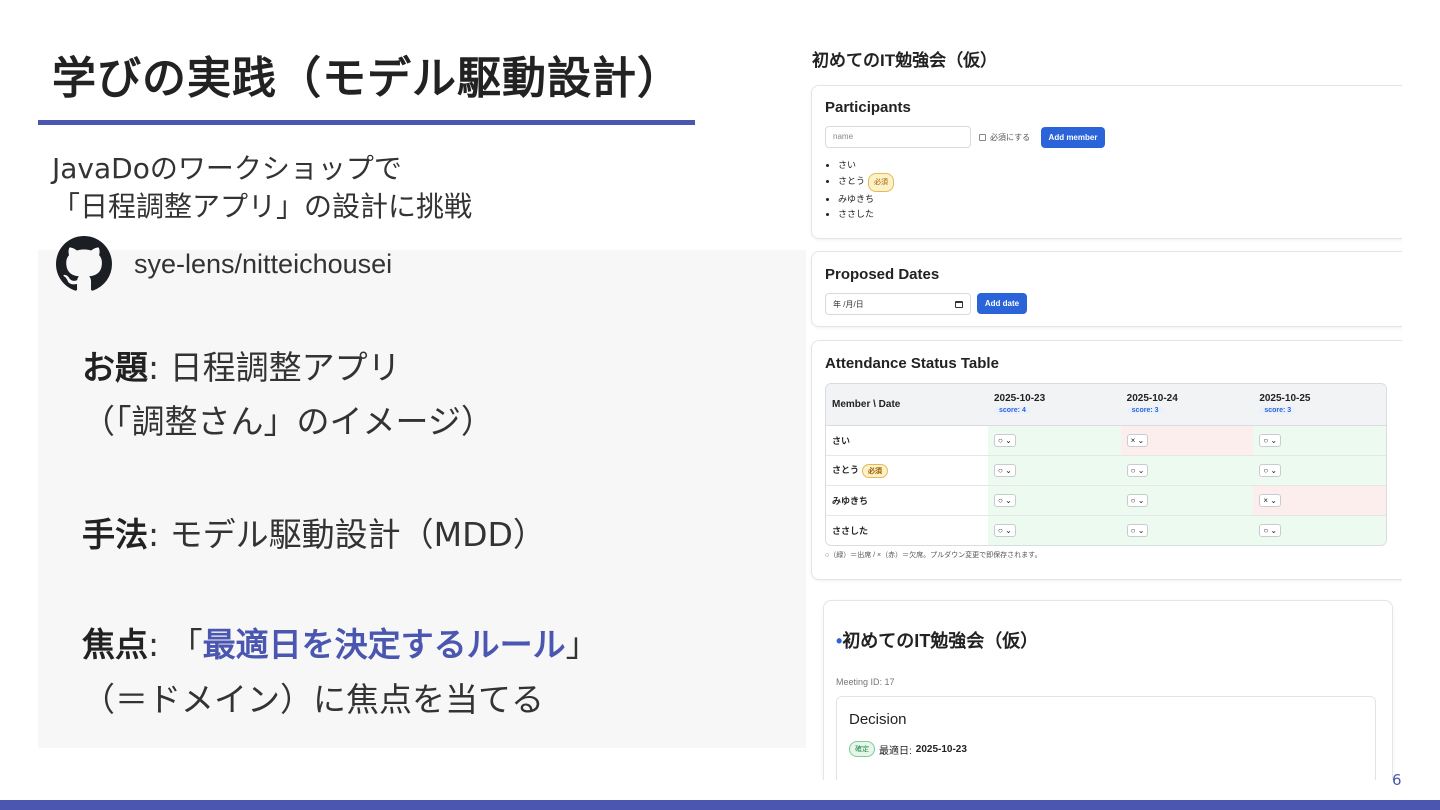 This screenshot has width=1440, height=810. What do you see at coordinates (262, 188) in the screenshot?
I see `intro-text: JavaDoのワークショップで 「日程調整アプリ」の設計に挑戦` at bounding box center [262, 188].